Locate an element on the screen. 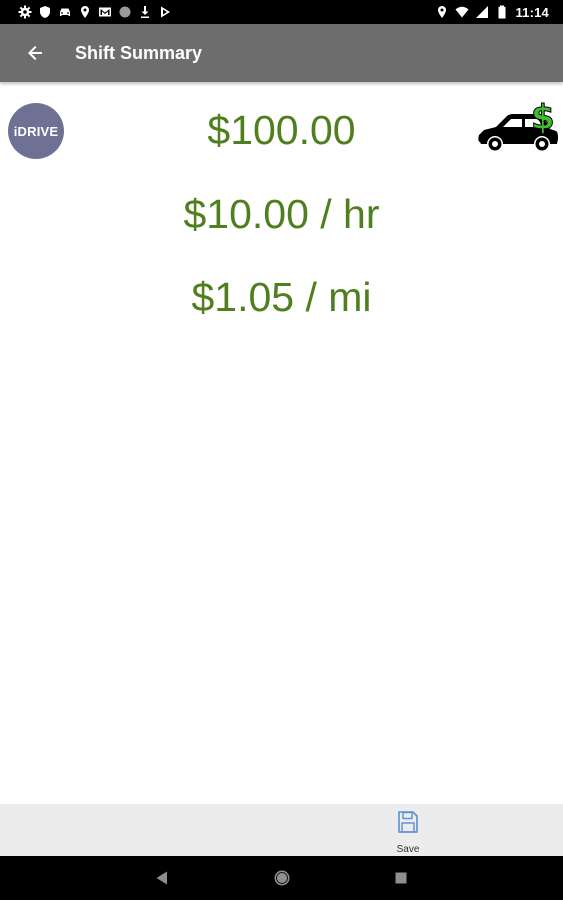 The image size is (563, 900). bottom-toolbar: Save is located at coordinates (281, 830).